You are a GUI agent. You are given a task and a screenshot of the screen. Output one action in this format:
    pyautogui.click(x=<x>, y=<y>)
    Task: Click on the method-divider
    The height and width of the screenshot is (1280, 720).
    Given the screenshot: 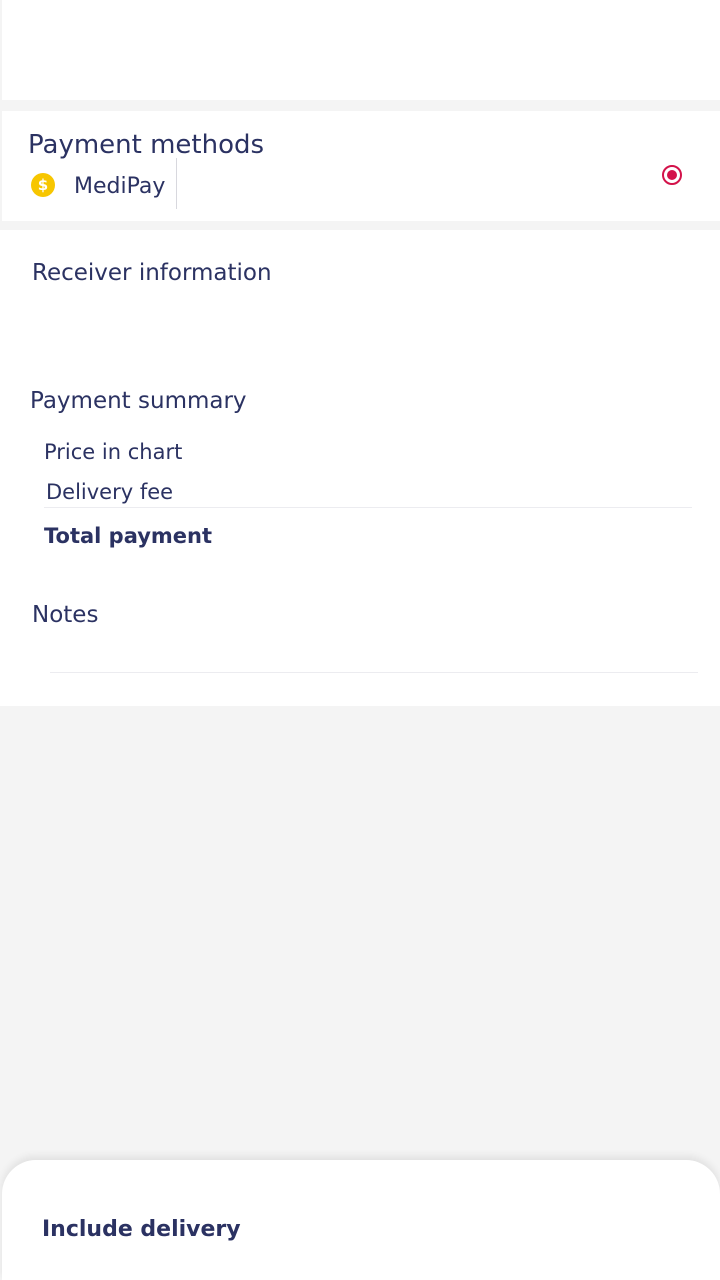 What is the action you would take?
    pyautogui.click(x=176, y=183)
    